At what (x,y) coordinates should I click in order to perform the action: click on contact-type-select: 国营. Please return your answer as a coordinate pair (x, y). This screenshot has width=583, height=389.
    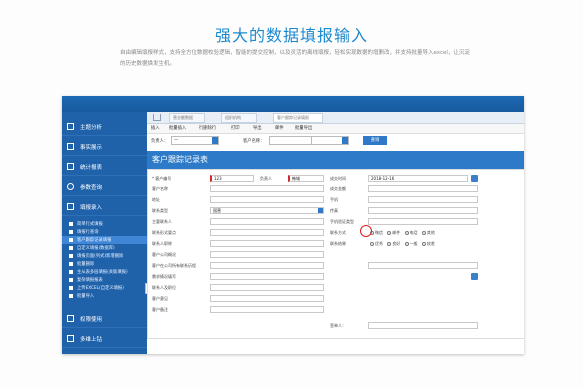
    Looking at the image, I should click on (267, 210).